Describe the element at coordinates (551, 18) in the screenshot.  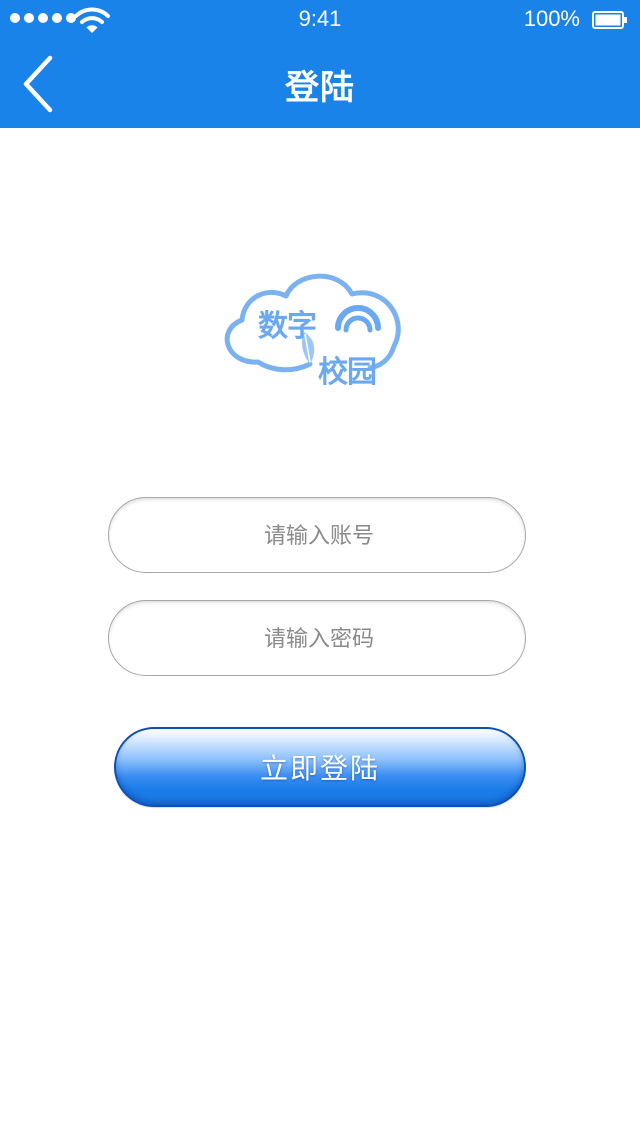
I see `battery-percent: 100%` at that location.